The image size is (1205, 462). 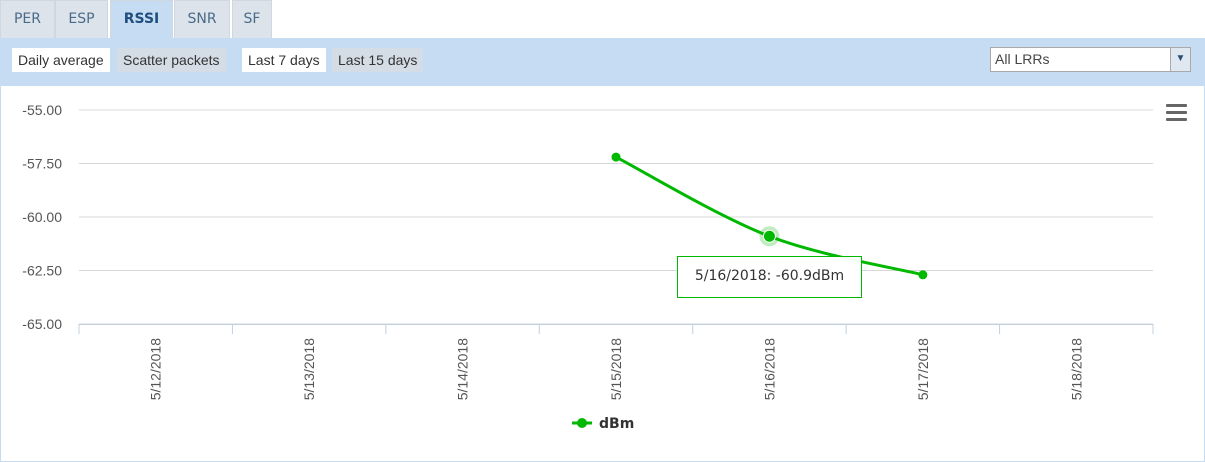 I want to click on x-tick-label: 5/17/2018, so click(x=923, y=369).